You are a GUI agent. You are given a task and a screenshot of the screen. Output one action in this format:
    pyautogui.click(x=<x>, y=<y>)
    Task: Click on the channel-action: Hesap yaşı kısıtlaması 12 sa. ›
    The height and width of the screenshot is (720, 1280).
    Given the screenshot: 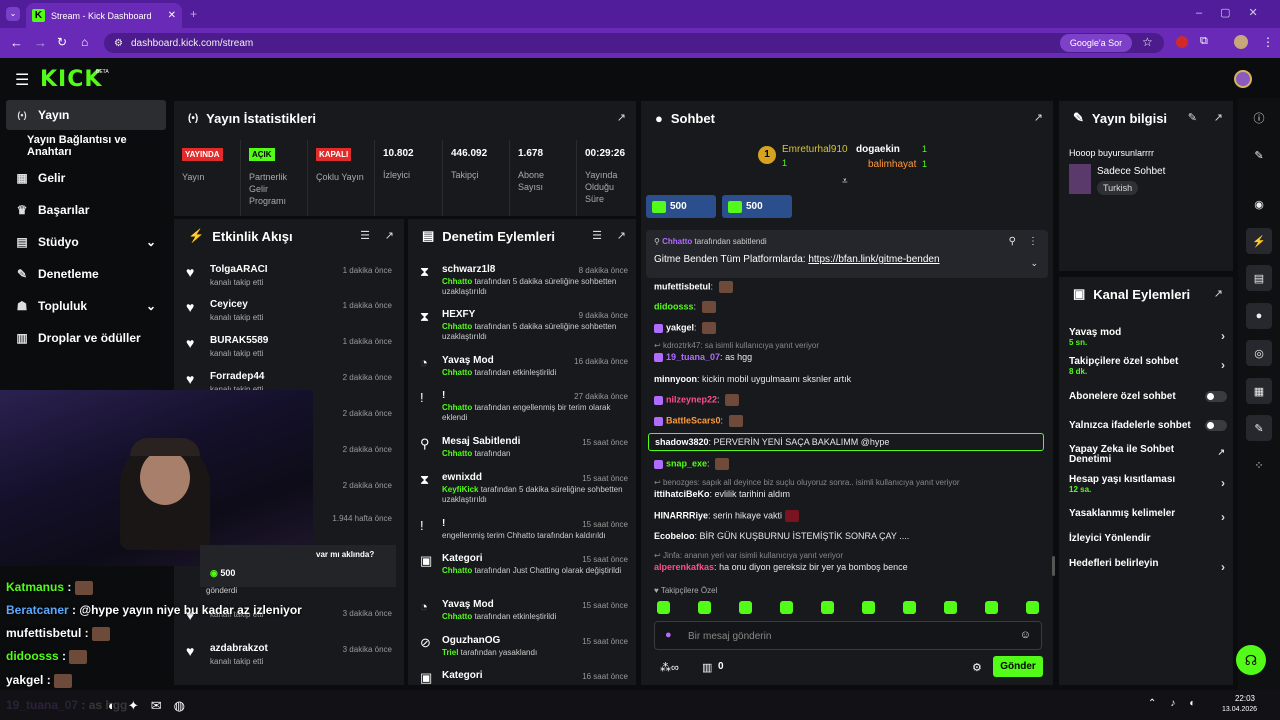 What is the action you would take?
    pyautogui.click(x=1149, y=484)
    